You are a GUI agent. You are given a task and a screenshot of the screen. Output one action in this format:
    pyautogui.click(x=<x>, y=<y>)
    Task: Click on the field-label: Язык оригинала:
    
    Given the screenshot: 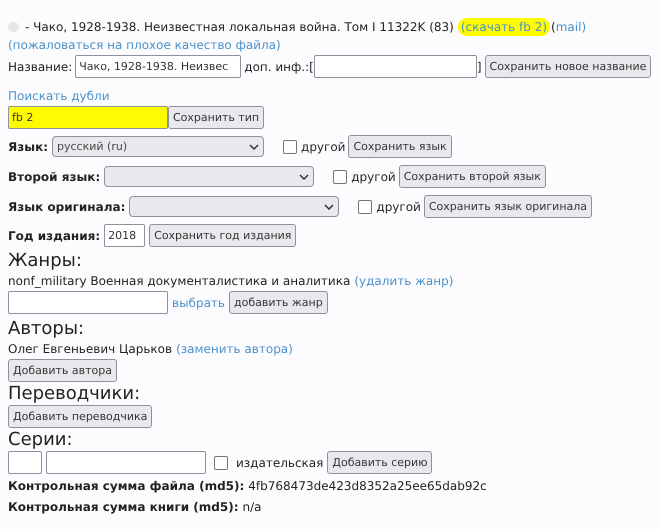 What is the action you would take?
    pyautogui.click(x=67, y=207)
    